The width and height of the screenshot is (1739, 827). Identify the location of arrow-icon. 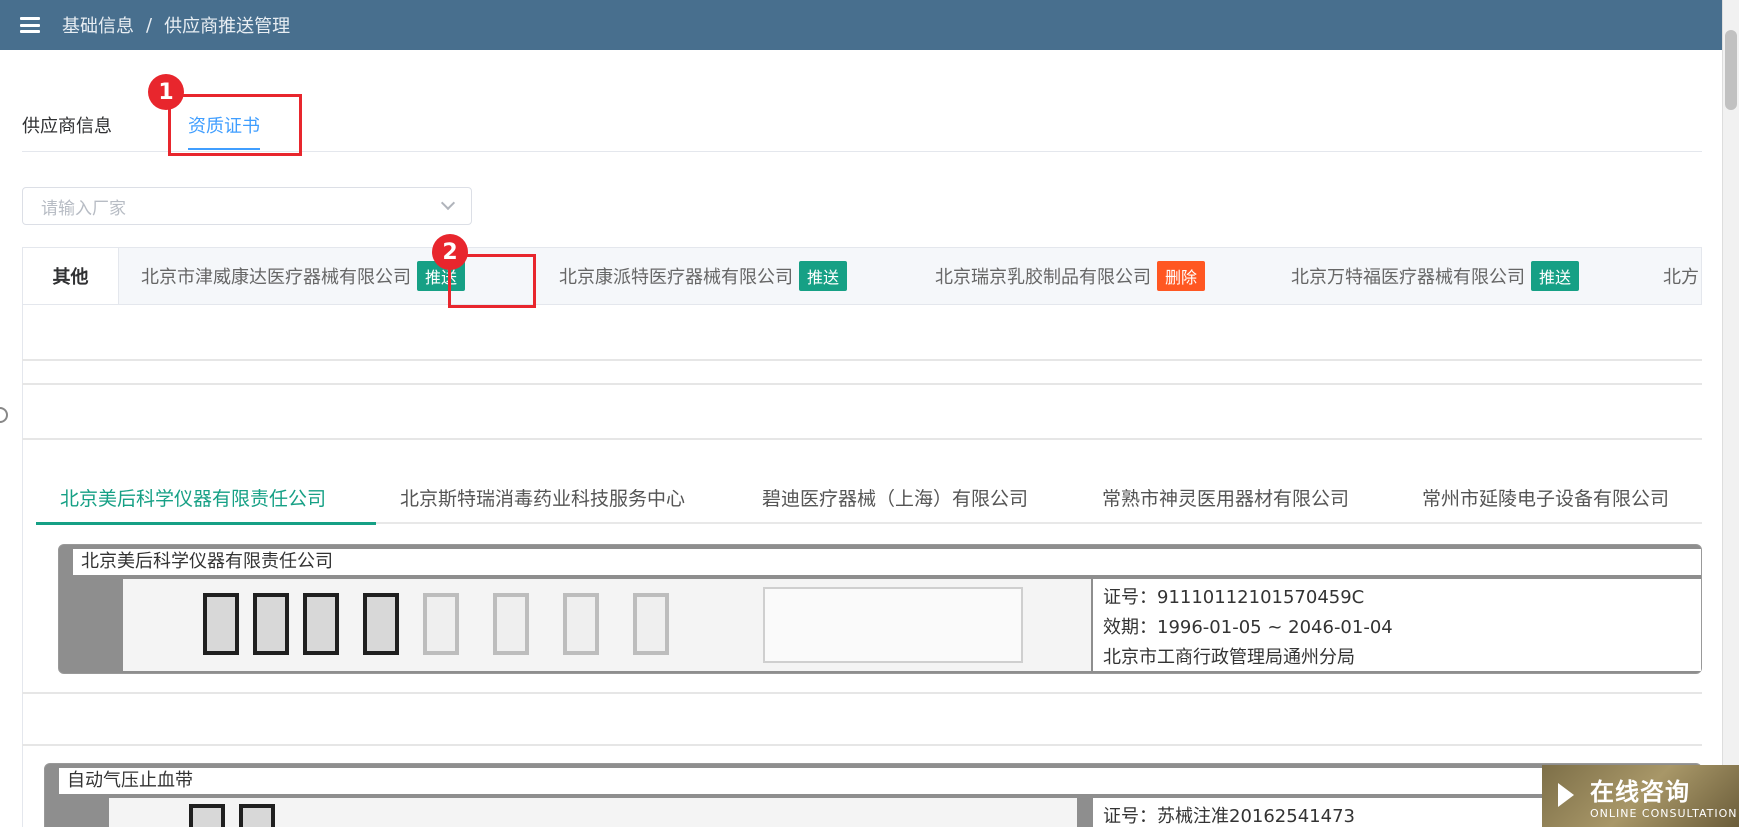
(1566, 795).